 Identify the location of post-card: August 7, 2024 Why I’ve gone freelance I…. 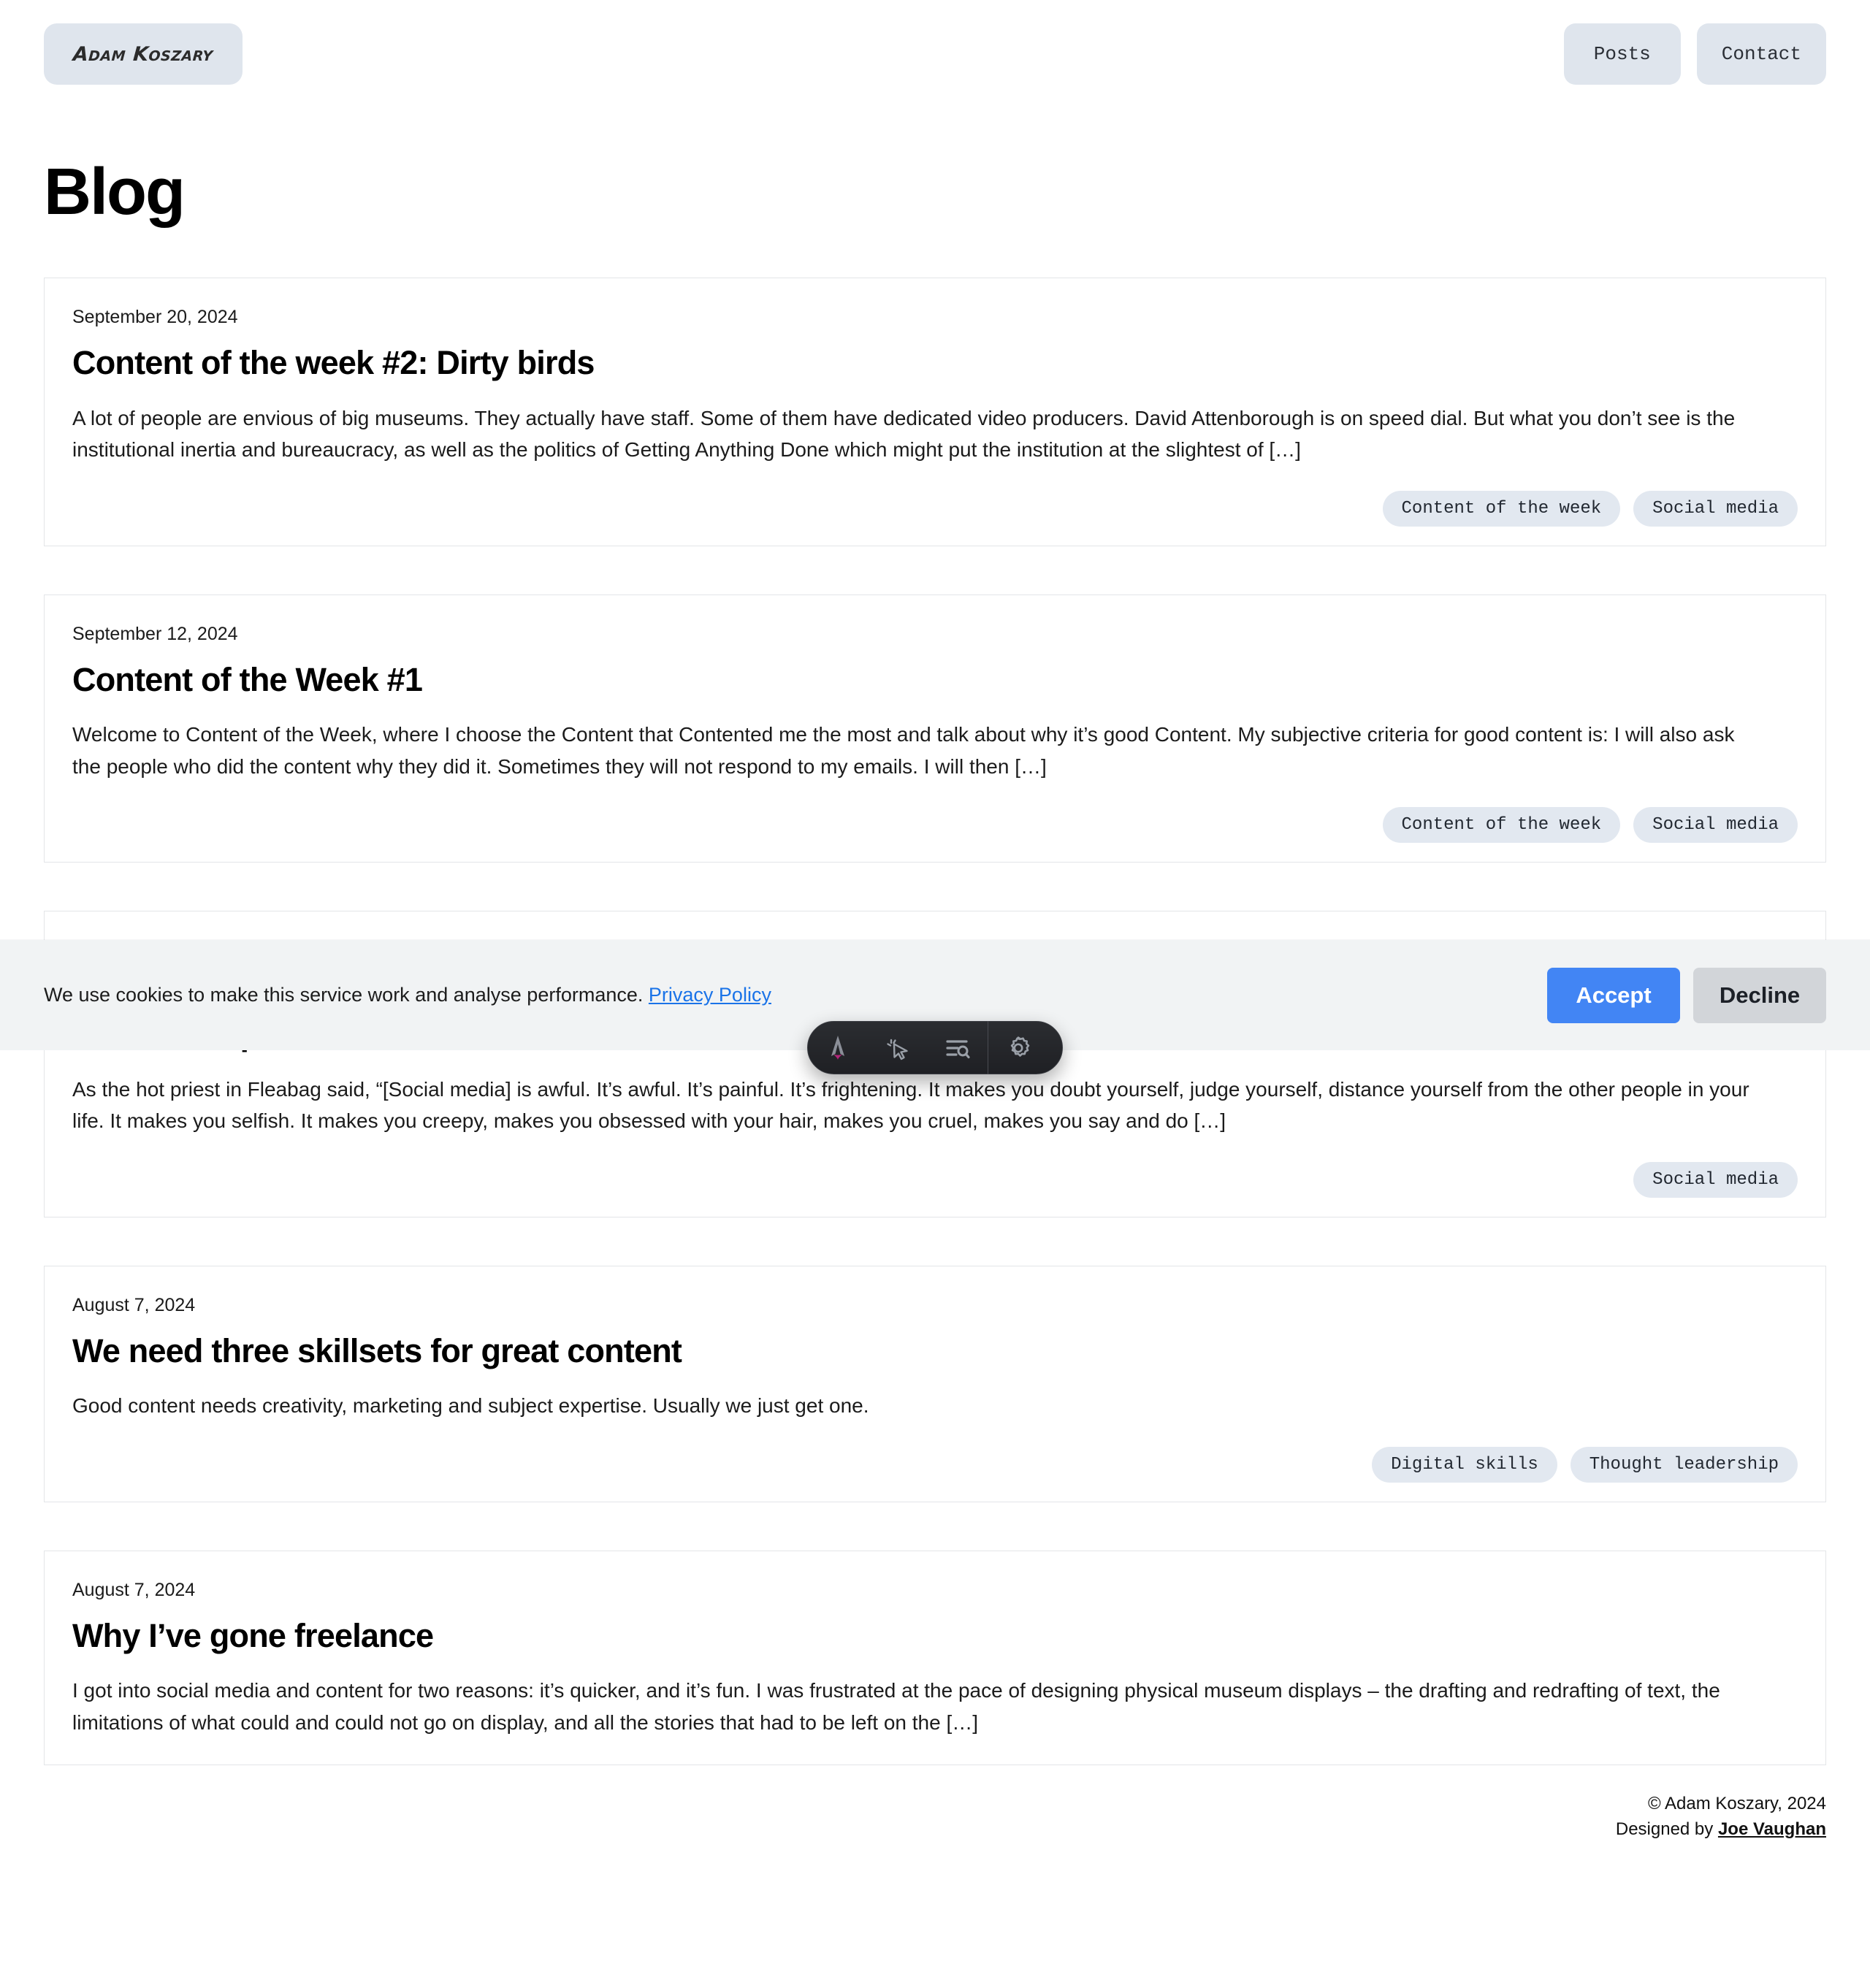
(935, 1658).